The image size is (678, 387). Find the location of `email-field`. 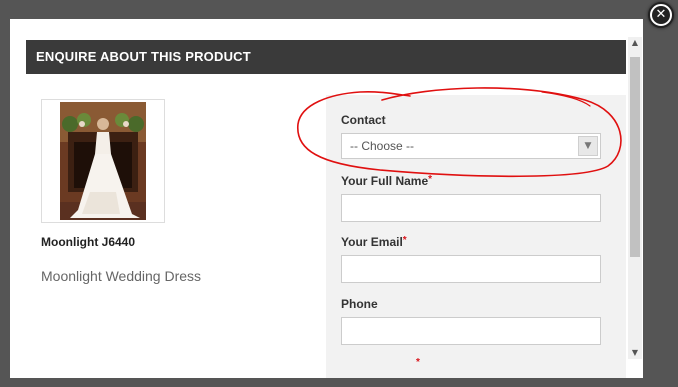

email-field is located at coordinates (471, 269).